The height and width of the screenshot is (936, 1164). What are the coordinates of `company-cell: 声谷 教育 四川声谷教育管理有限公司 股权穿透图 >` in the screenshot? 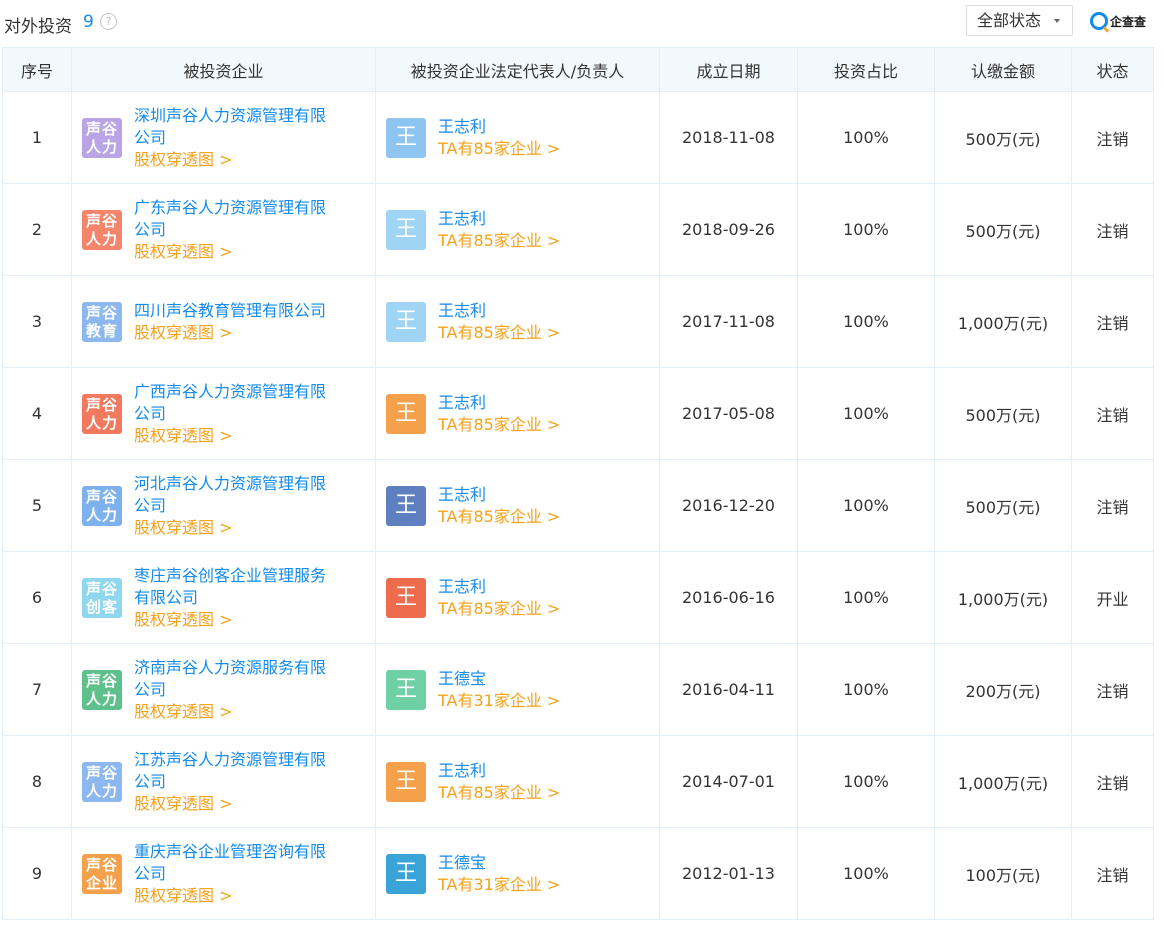 It's located at (223, 321).